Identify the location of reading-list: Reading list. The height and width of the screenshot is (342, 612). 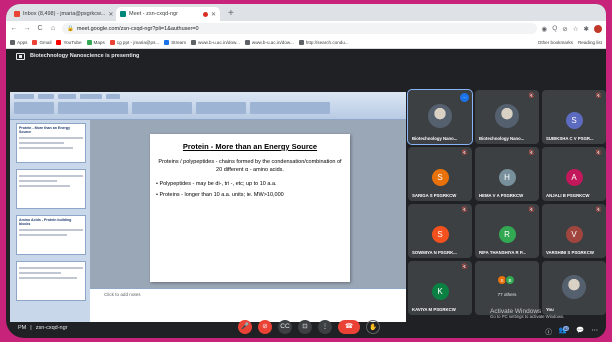
(590, 42).